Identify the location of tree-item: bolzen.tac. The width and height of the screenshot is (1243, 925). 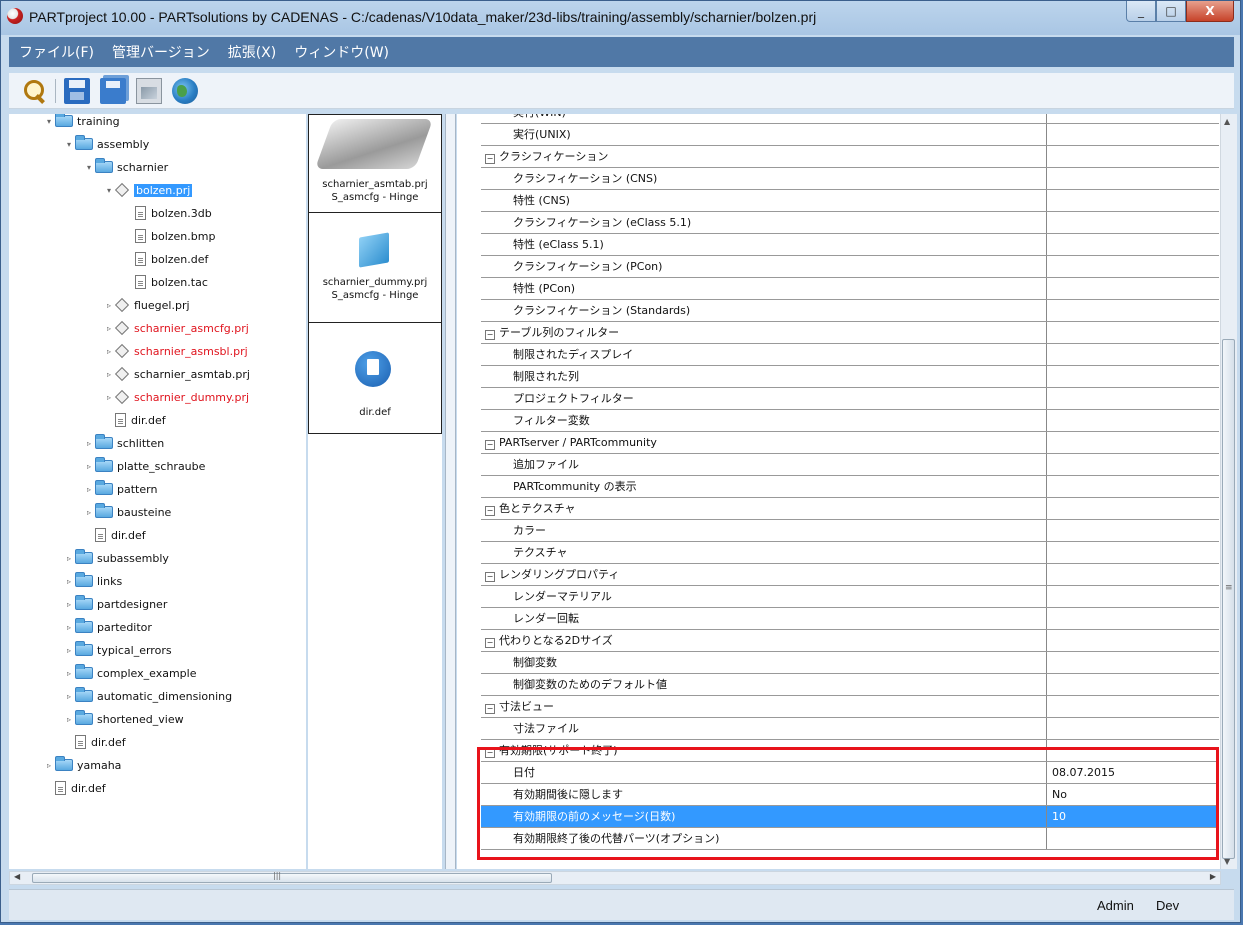
(165, 282).